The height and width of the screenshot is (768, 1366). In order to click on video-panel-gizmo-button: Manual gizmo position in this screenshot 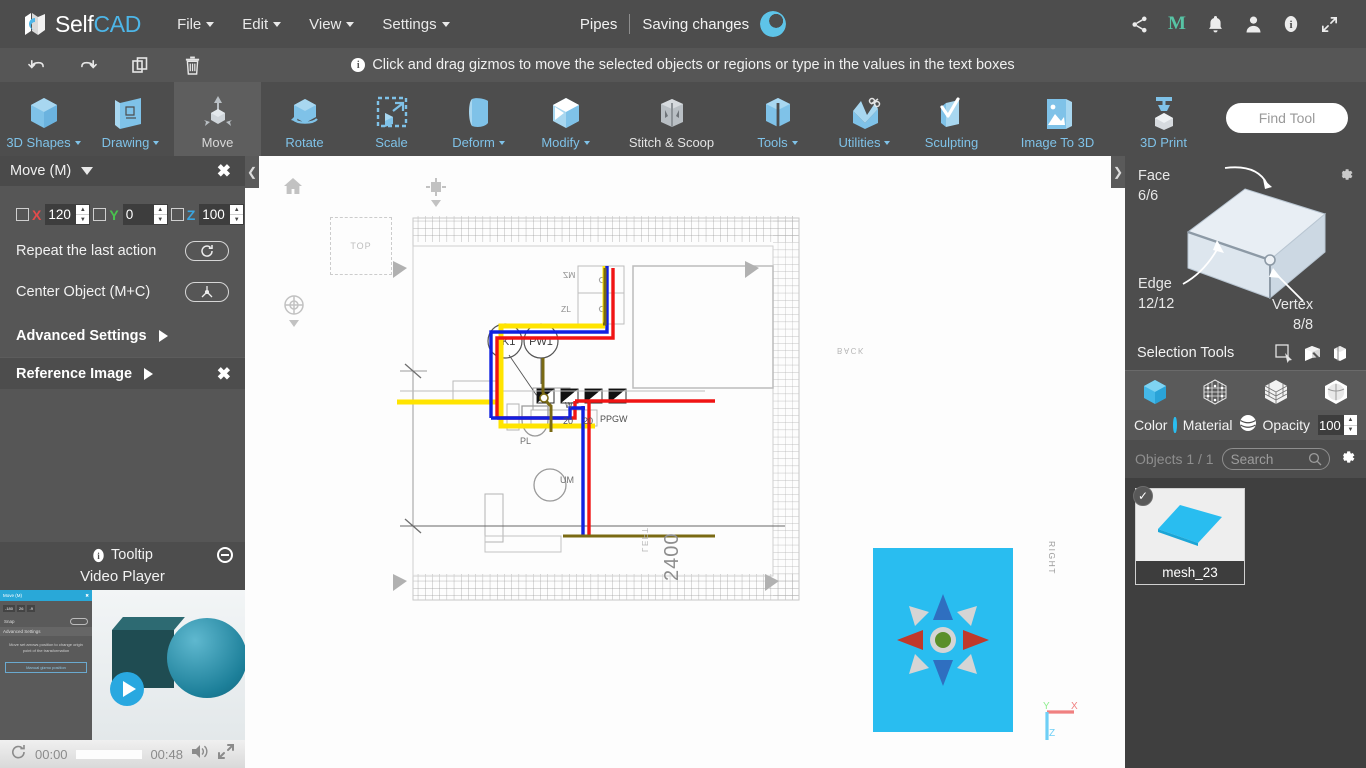, I will do `click(46, 667)`.